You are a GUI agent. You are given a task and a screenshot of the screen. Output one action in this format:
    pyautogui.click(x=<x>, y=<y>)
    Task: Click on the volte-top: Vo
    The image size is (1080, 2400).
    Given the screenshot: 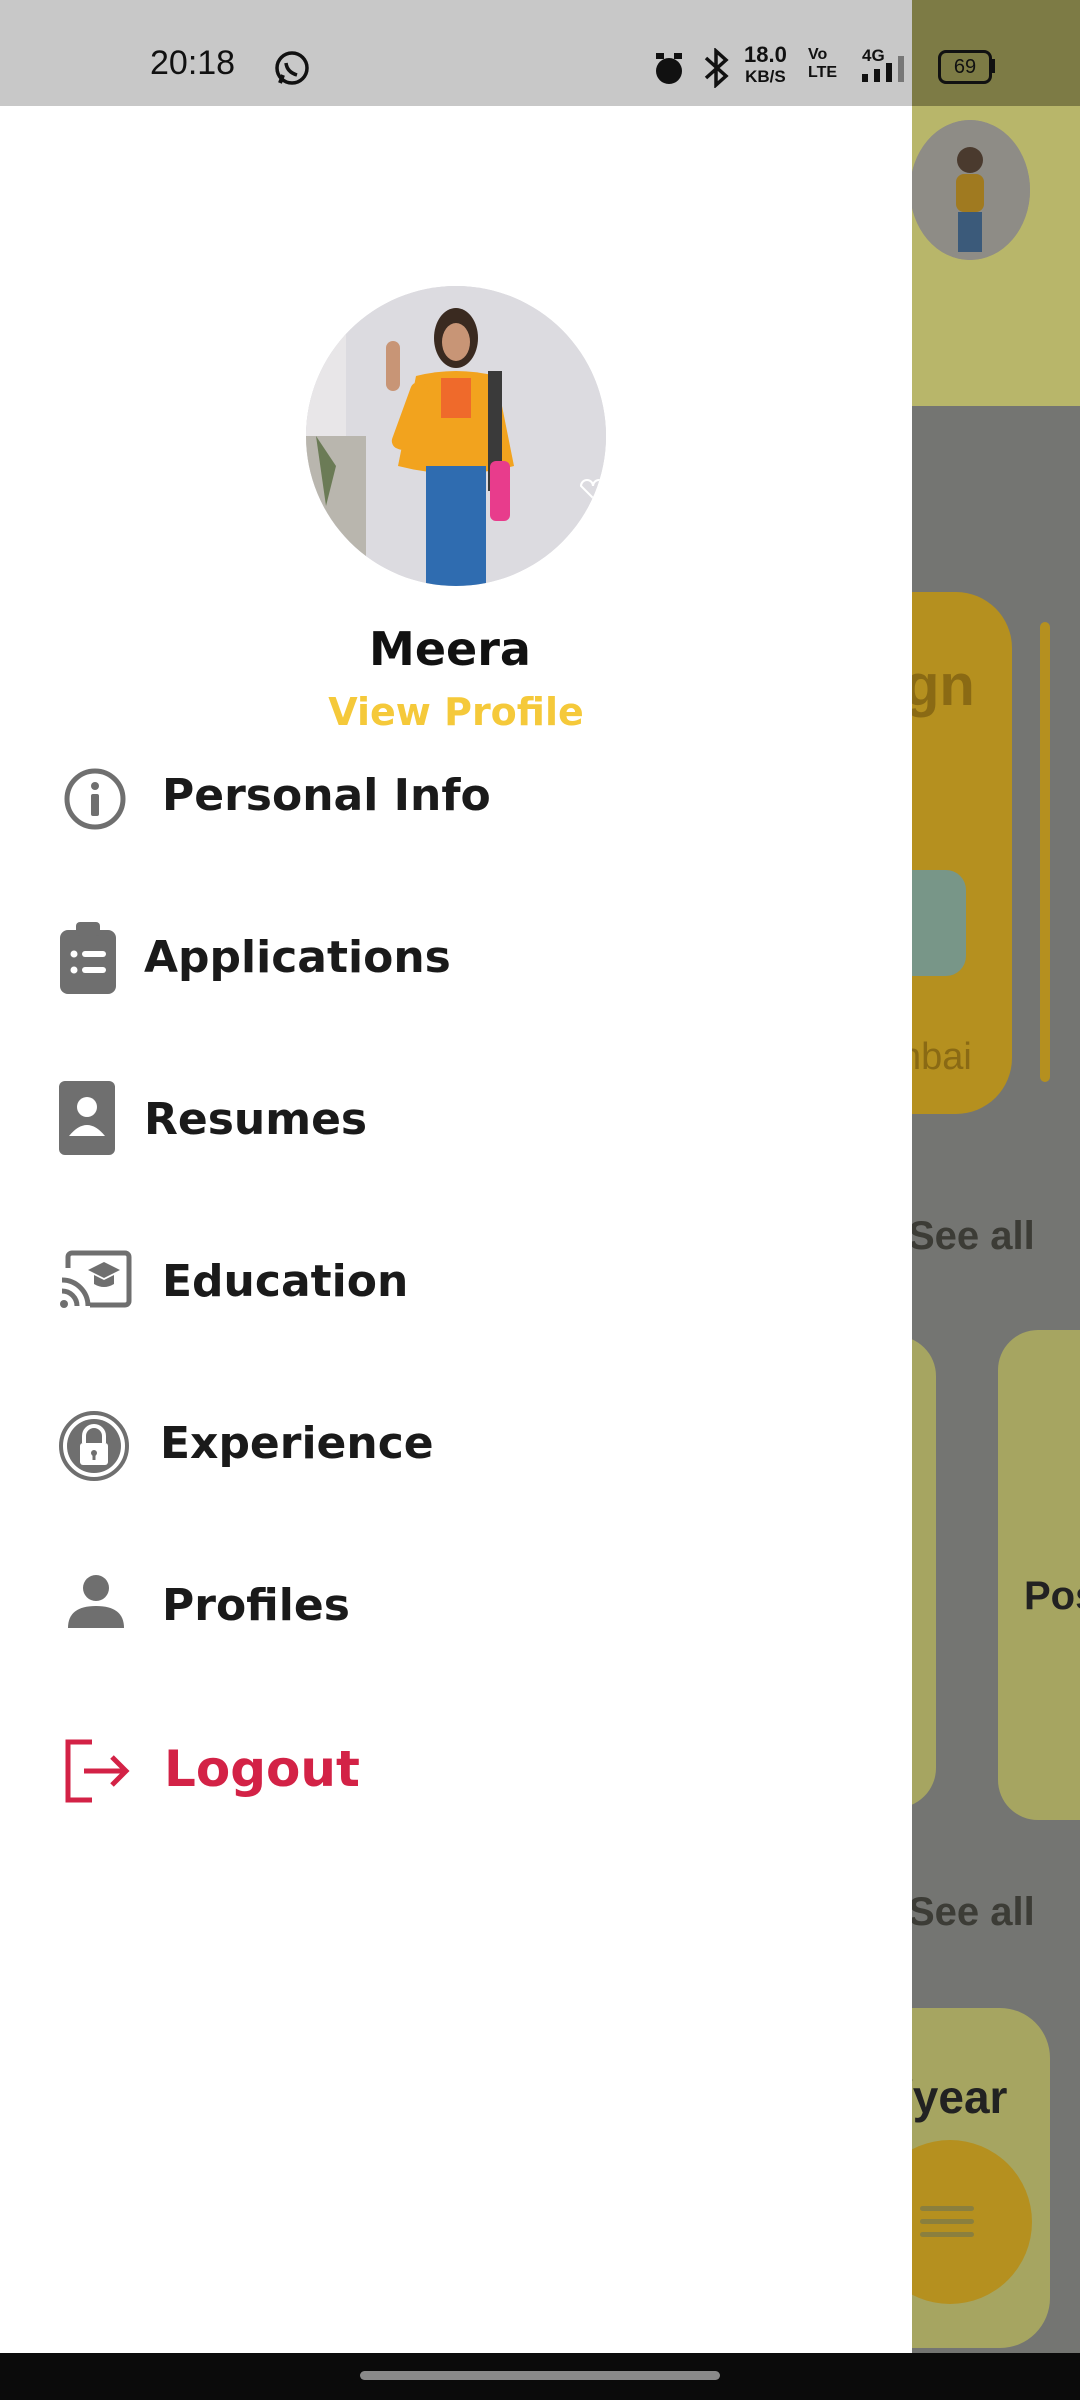 What is the action you would take?
    pyautogui.click(x=818, y=54)
    